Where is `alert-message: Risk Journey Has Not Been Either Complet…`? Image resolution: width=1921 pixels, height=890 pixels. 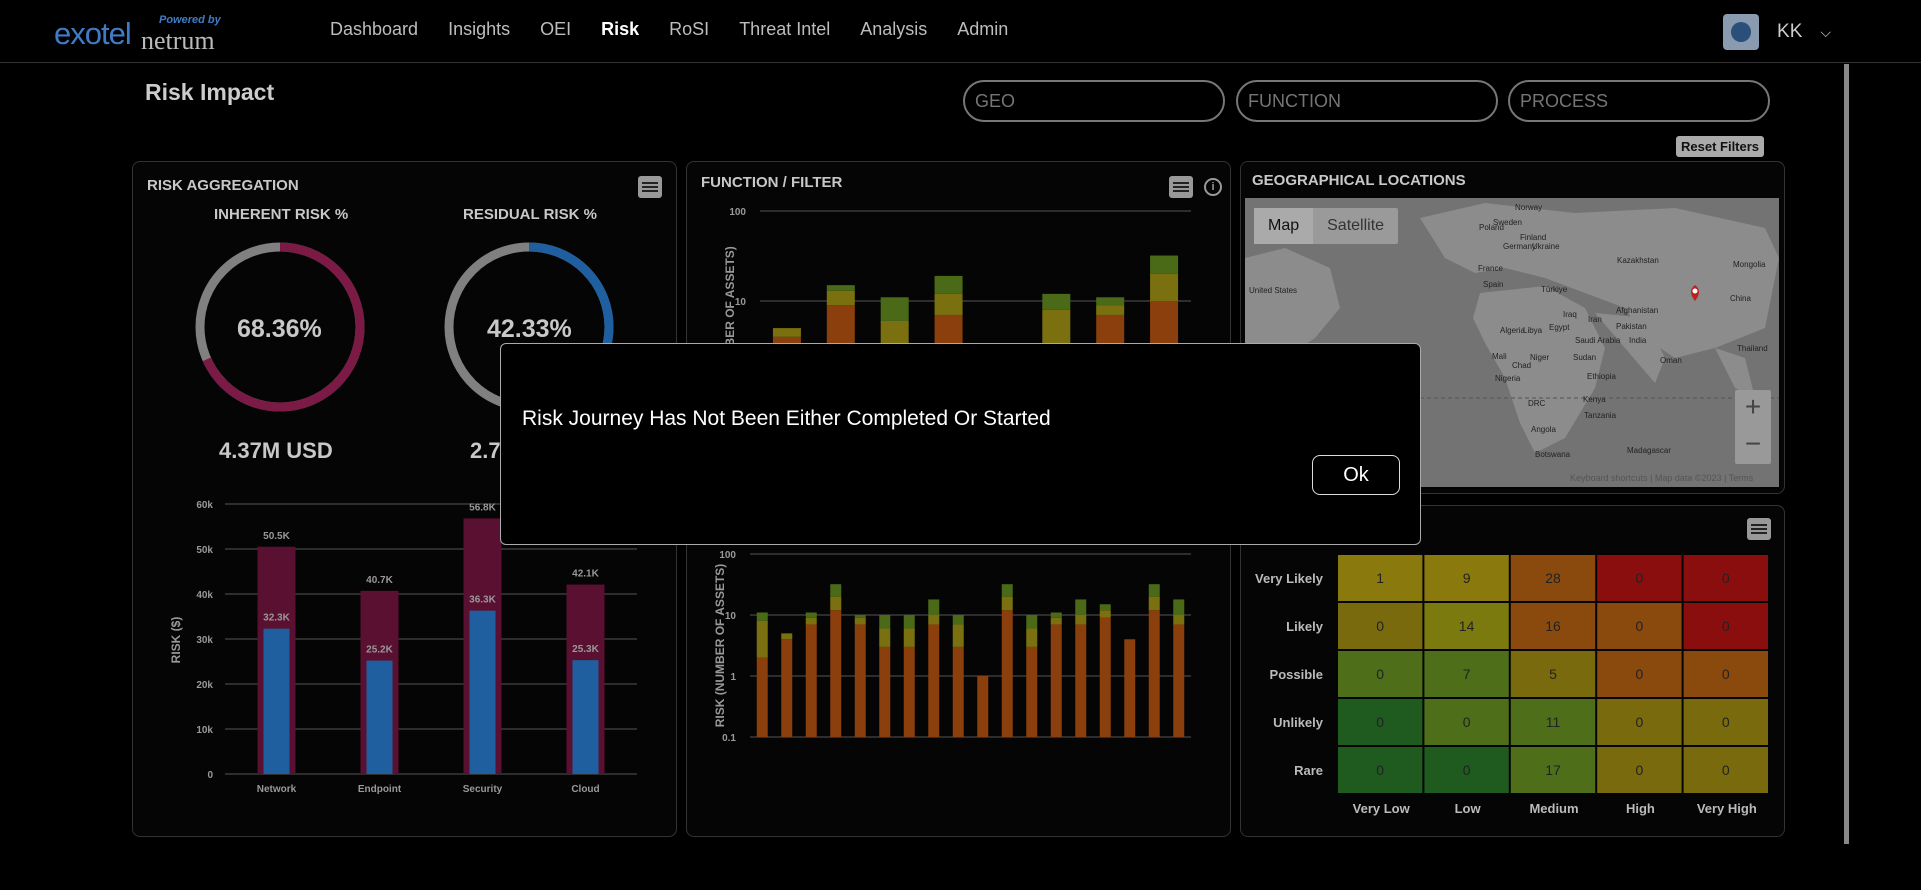 alert-message: Risk Journey Has Not Been Either Complet… is located at coordinates (786, 418).